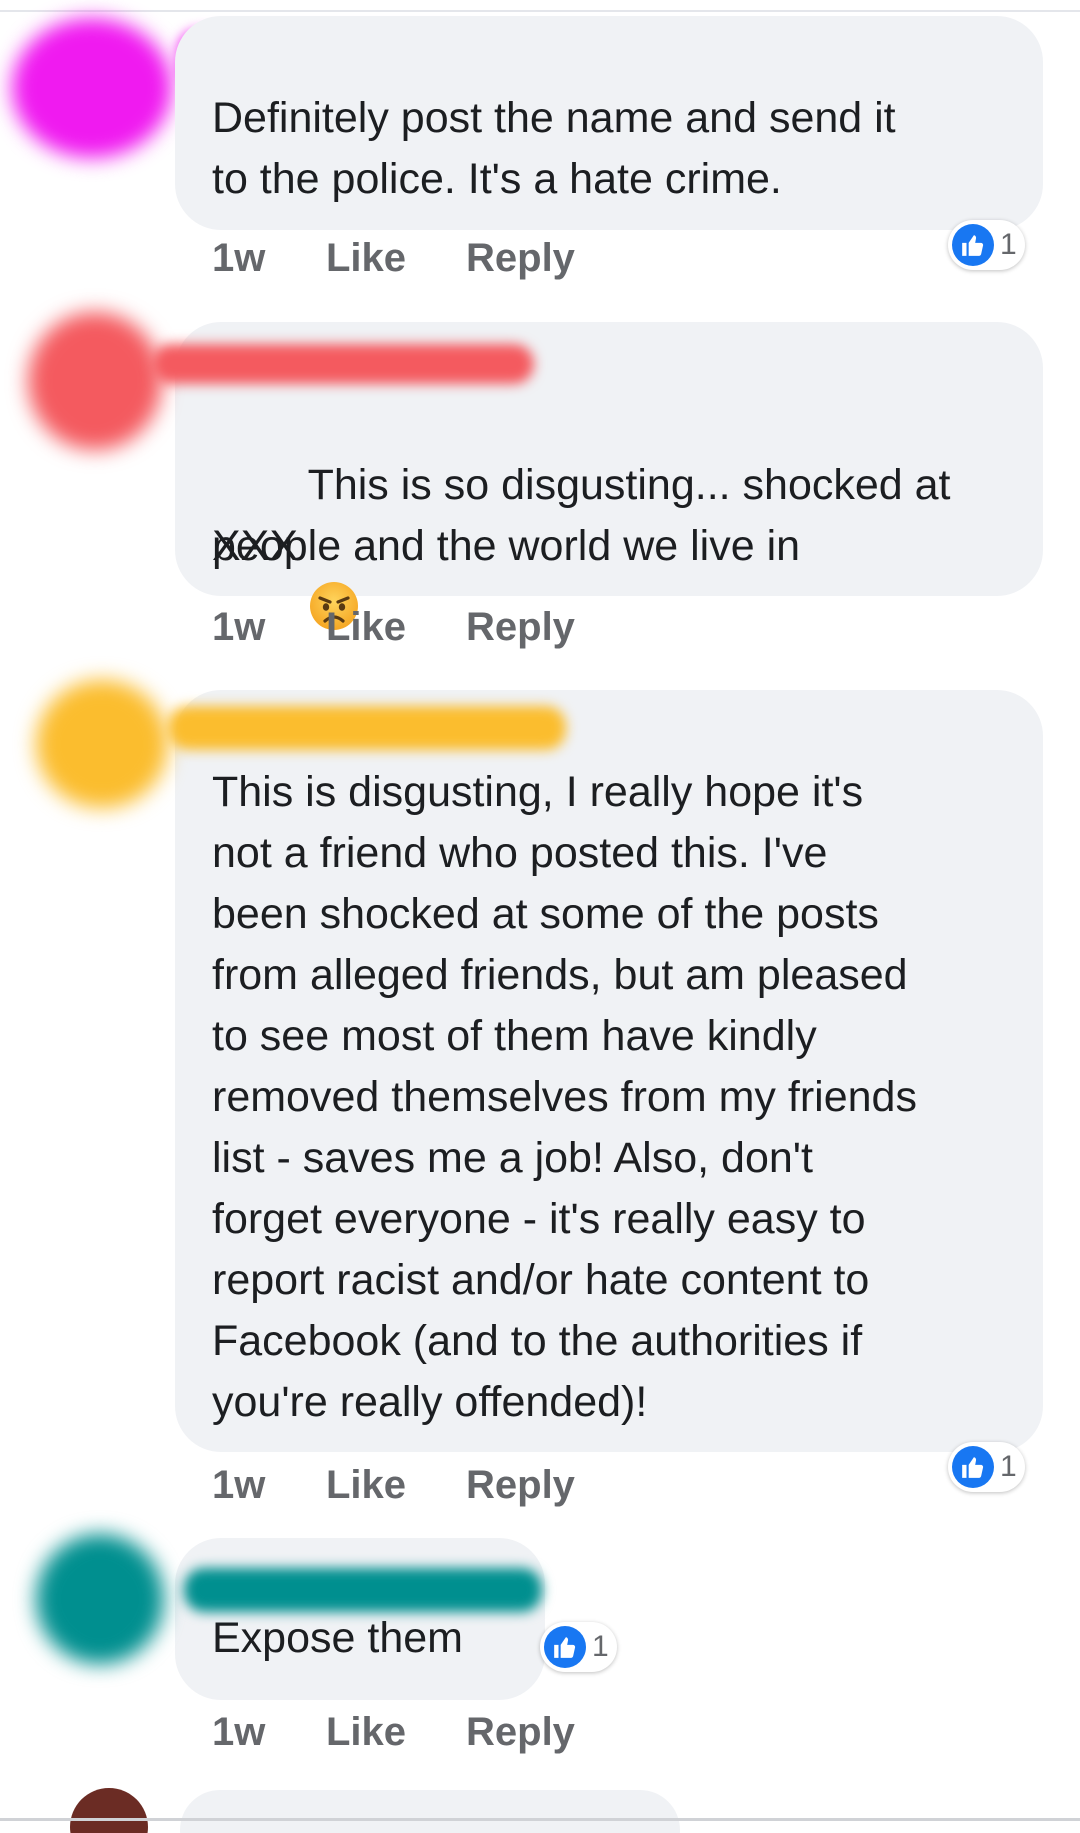 The height and width of the screenshot is (1833, 1080). Describe the element at coordinates (109, 1810) in the screenshot. I see `avatar` at that location.